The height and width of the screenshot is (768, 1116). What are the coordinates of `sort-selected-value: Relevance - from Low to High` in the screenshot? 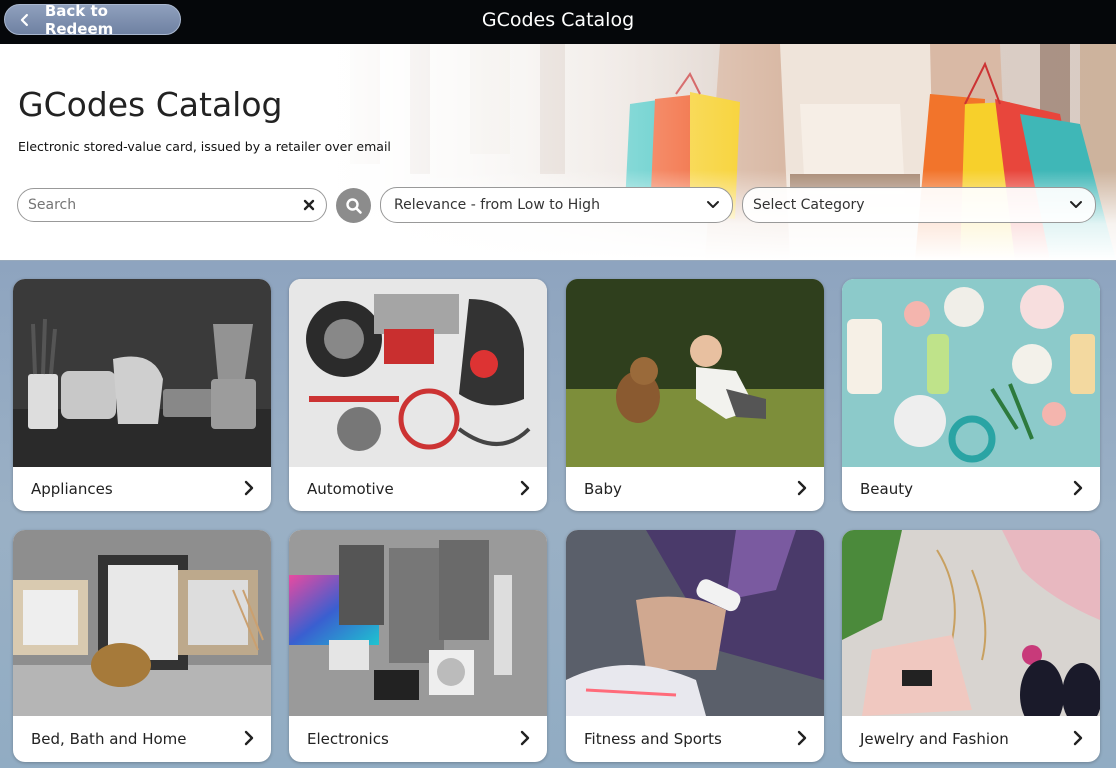 It's located at (497, 205).